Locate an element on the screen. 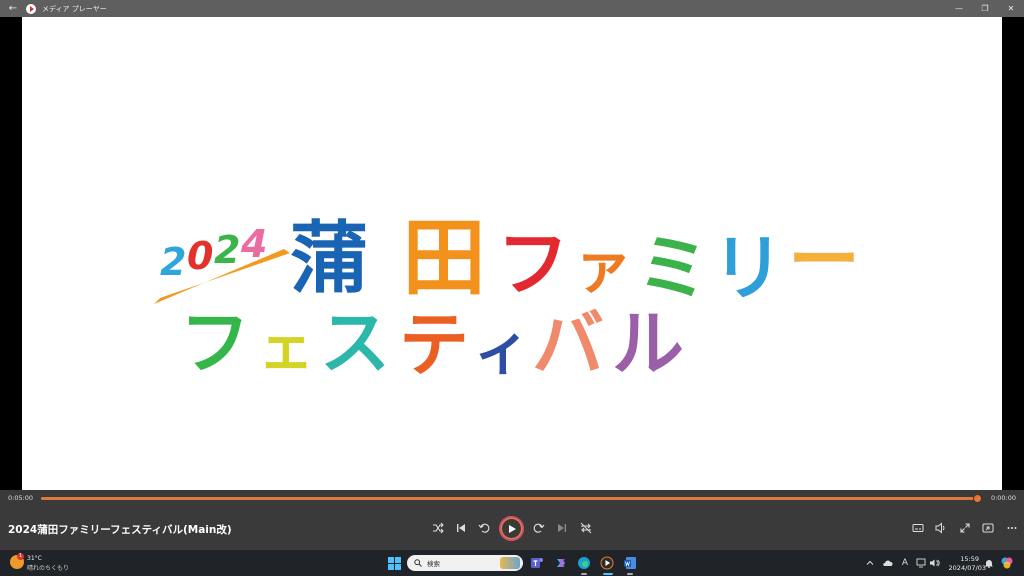 The width and height of the screenshot is (1024, 576). taskbar-edge is located at coordinates (584, 563).